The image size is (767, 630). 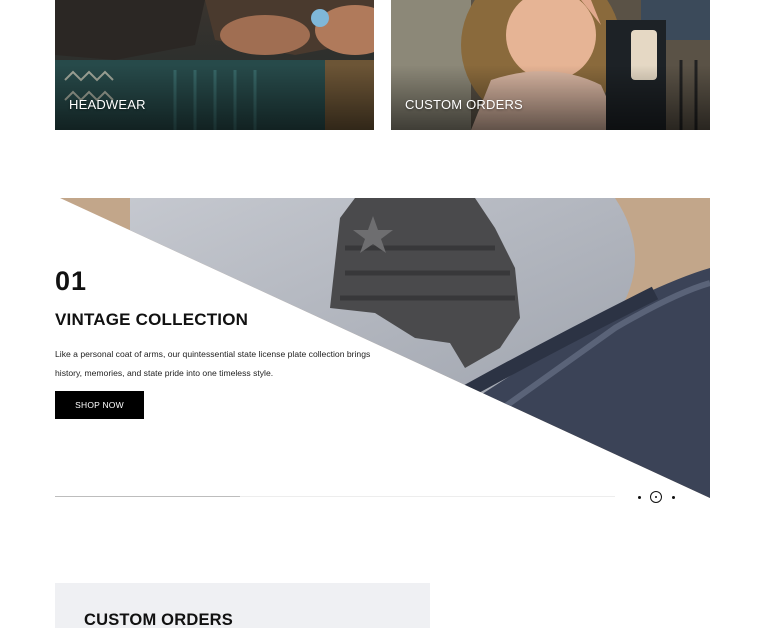 I want to click on tile-label-headwear: HEADWEAR, so click(x=107, y=104).